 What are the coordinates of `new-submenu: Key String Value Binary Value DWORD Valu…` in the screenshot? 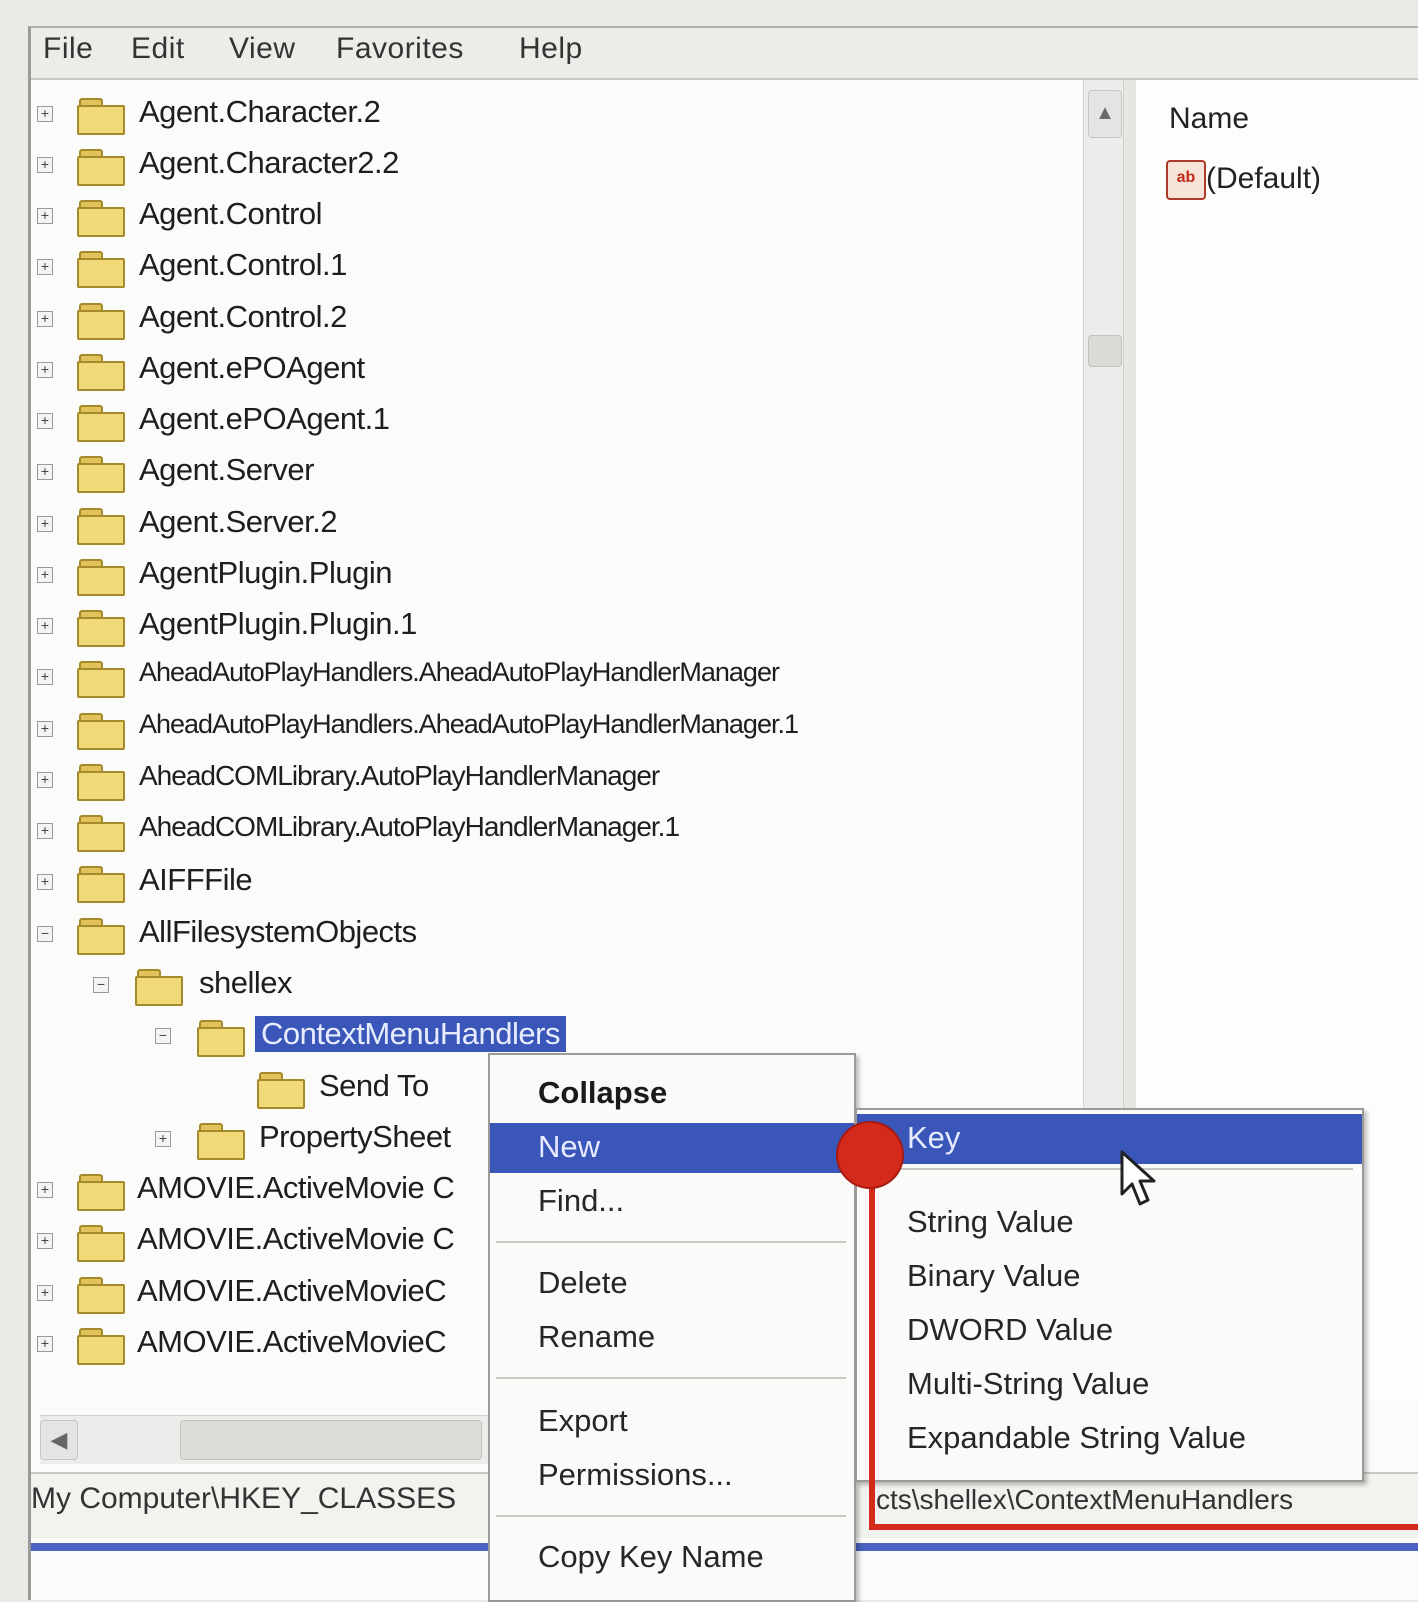 It's located at (1109, 1295).